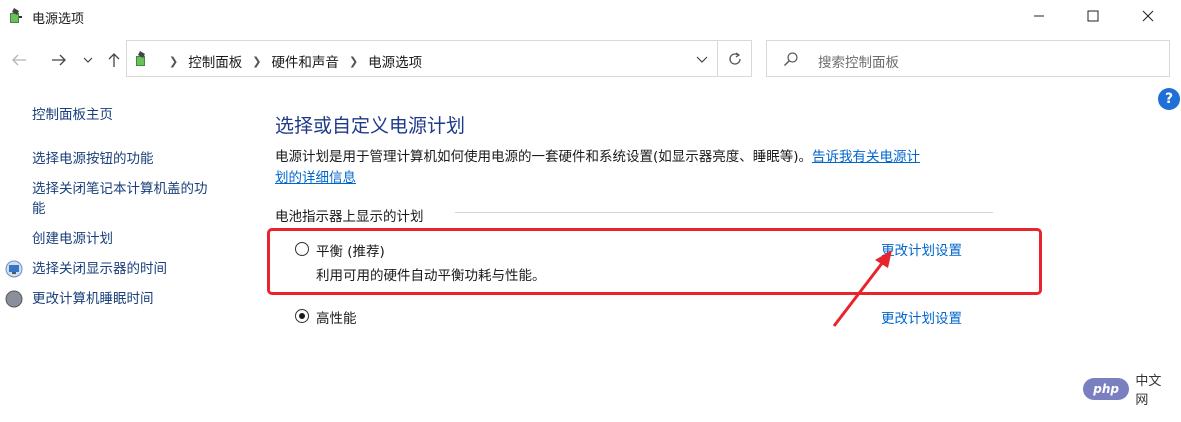 Image resolution: width=1181 pixels, height=422 pixels. I want to click on refresh-icon, so click(734, 58).